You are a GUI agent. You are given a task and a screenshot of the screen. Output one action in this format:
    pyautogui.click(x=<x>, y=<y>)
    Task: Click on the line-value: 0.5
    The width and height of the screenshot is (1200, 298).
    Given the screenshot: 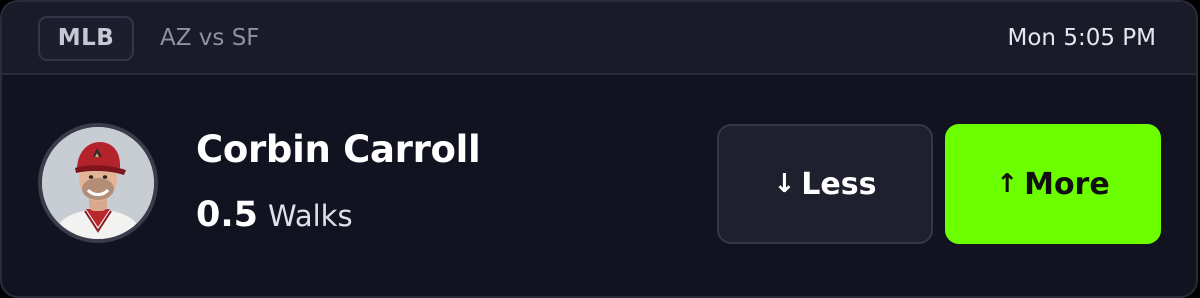 What is the action you would take?
    pyautogui.click(x=227, y=215)
    